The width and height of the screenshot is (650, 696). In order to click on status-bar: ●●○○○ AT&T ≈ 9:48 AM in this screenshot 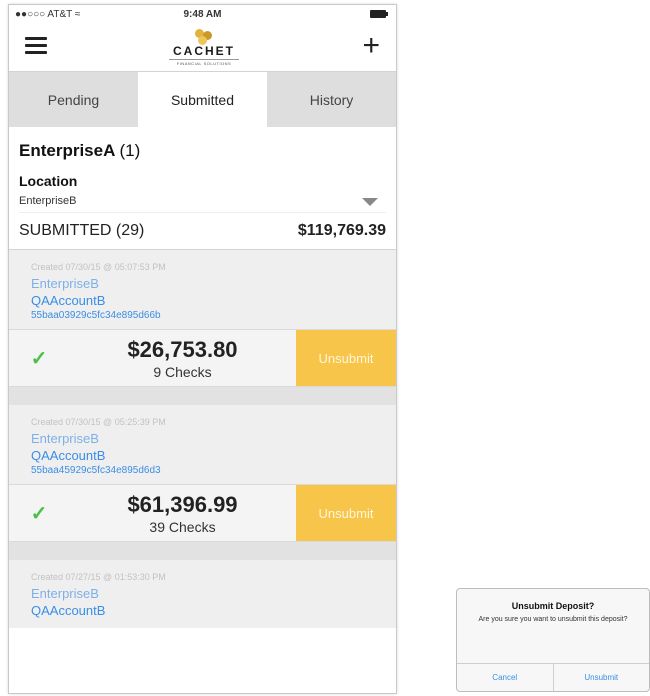, I will do `click(202, 15)`.